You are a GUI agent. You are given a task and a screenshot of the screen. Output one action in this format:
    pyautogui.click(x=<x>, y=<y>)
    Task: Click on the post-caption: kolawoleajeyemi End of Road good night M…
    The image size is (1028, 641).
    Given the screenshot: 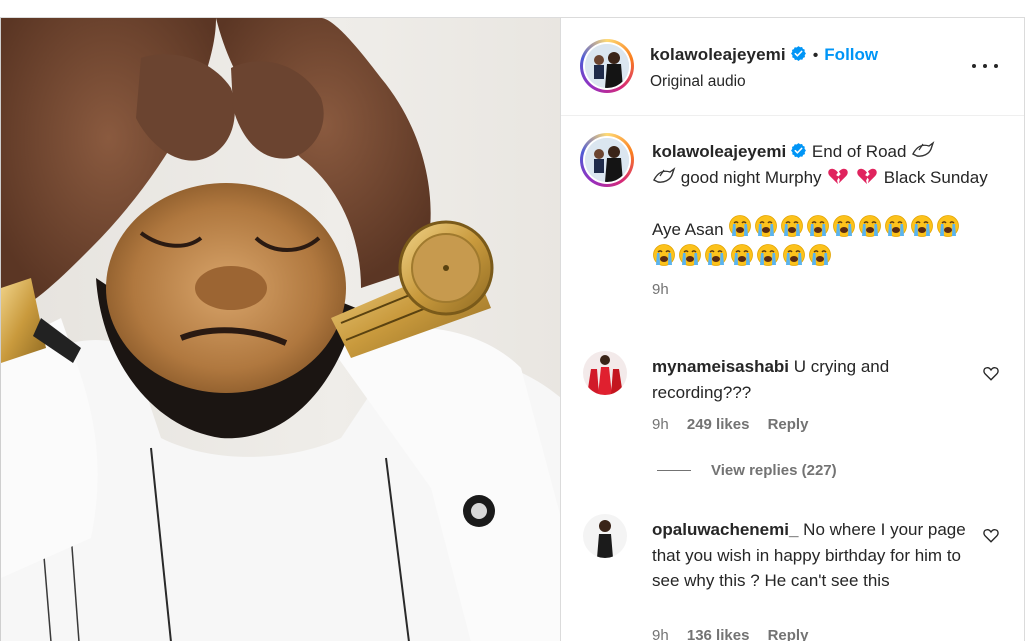 What is the action you would take?
    pyautogui.click(x=822, y=221)
    